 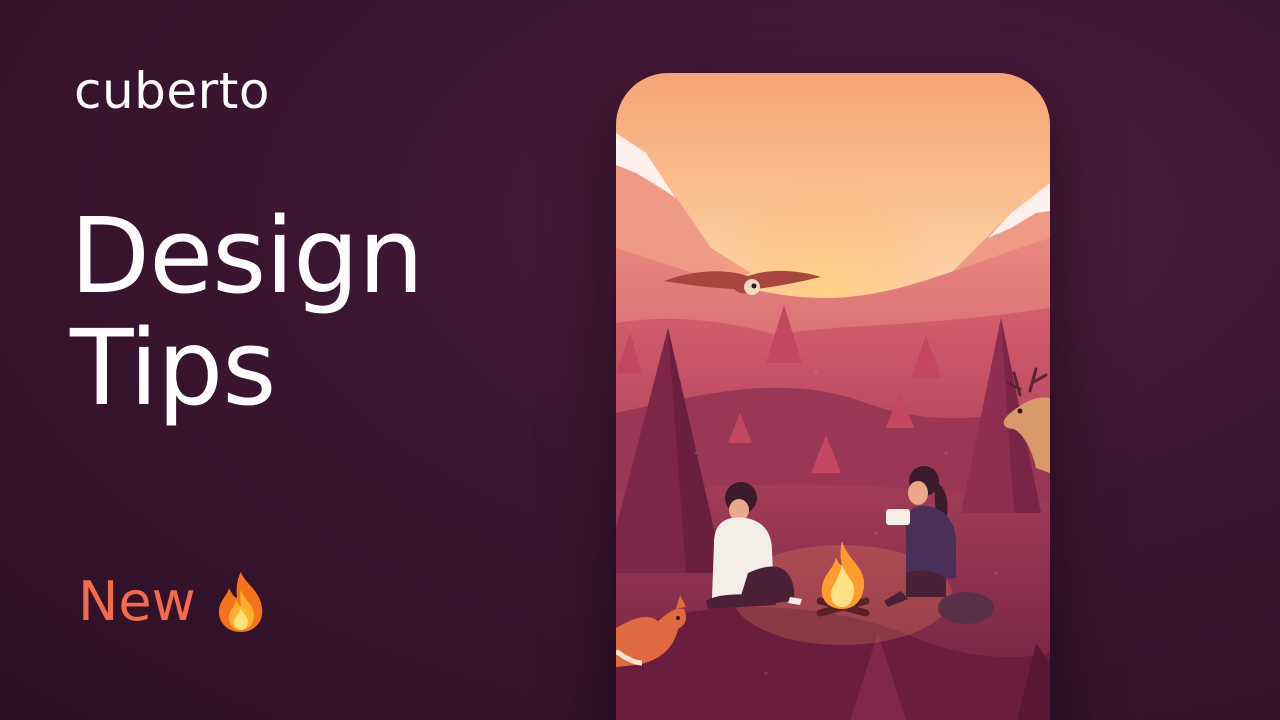 I want to click on page-title: Design Tips, so click(x=247, y=312).